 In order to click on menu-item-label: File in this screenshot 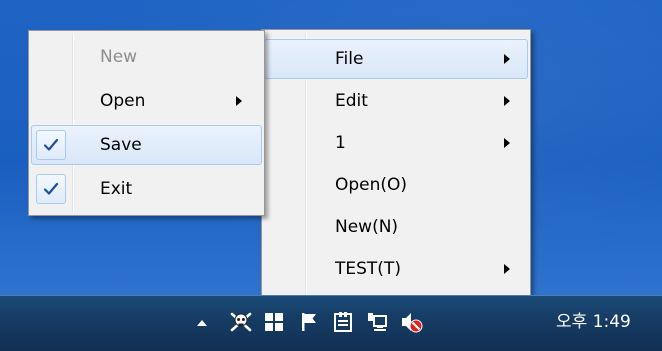, I will do `click(349, 59)`.